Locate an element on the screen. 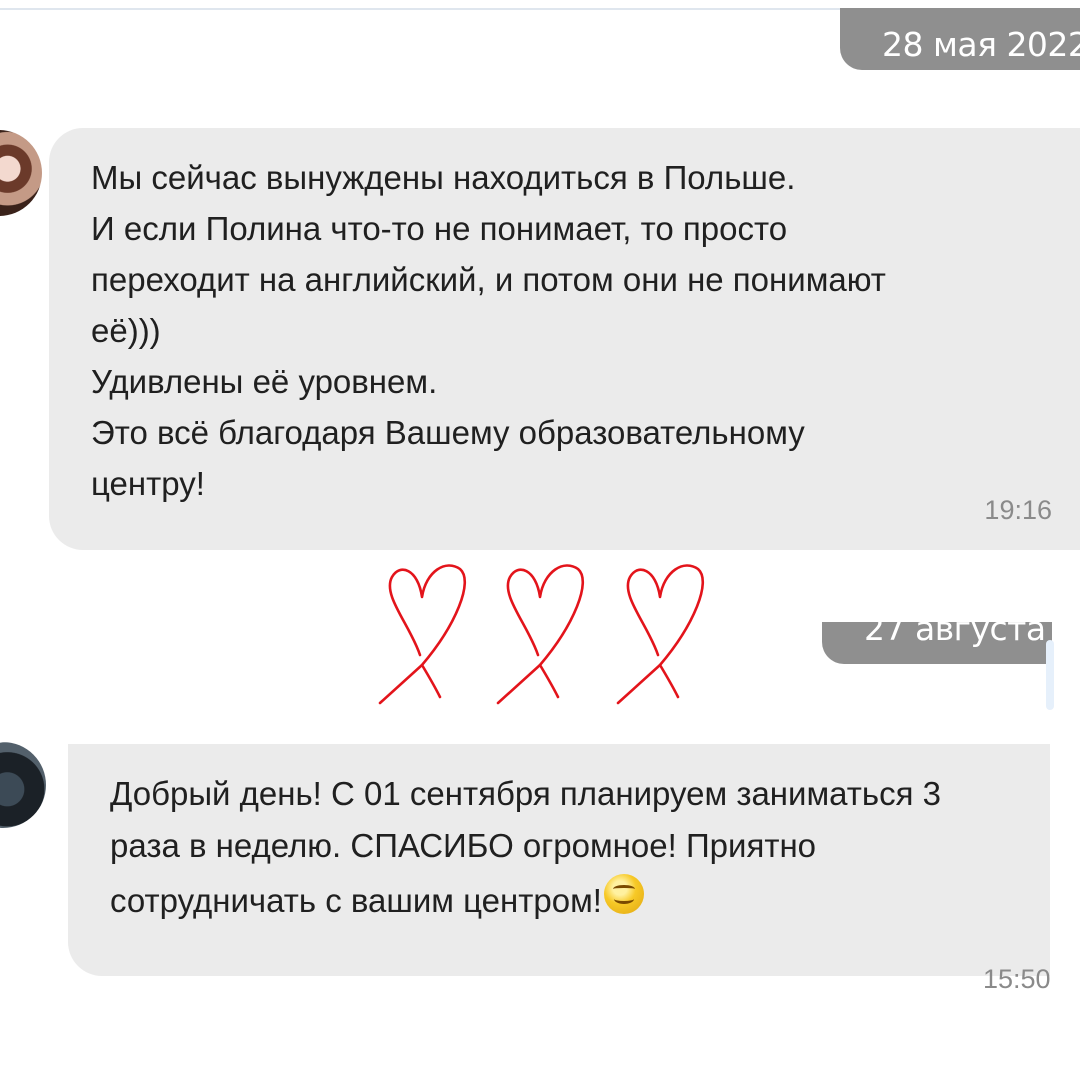 This screenshot has width=1080, height=1080. message-text-line-with-emoji: сотрудничать с вашим центром! is located at coordinates (580, 901).